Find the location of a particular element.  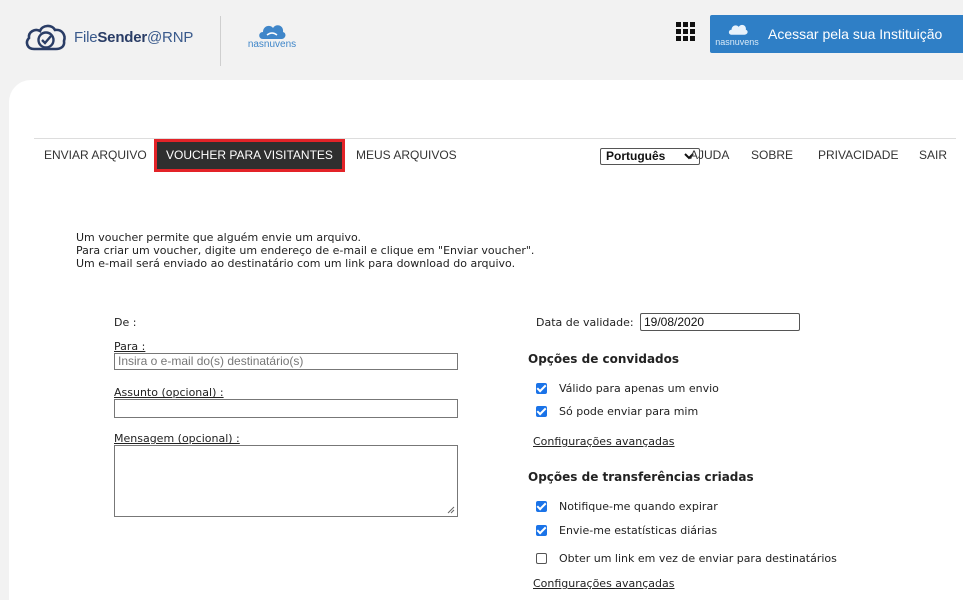

checkbox-unchecked is located at coordinates (541, 558).